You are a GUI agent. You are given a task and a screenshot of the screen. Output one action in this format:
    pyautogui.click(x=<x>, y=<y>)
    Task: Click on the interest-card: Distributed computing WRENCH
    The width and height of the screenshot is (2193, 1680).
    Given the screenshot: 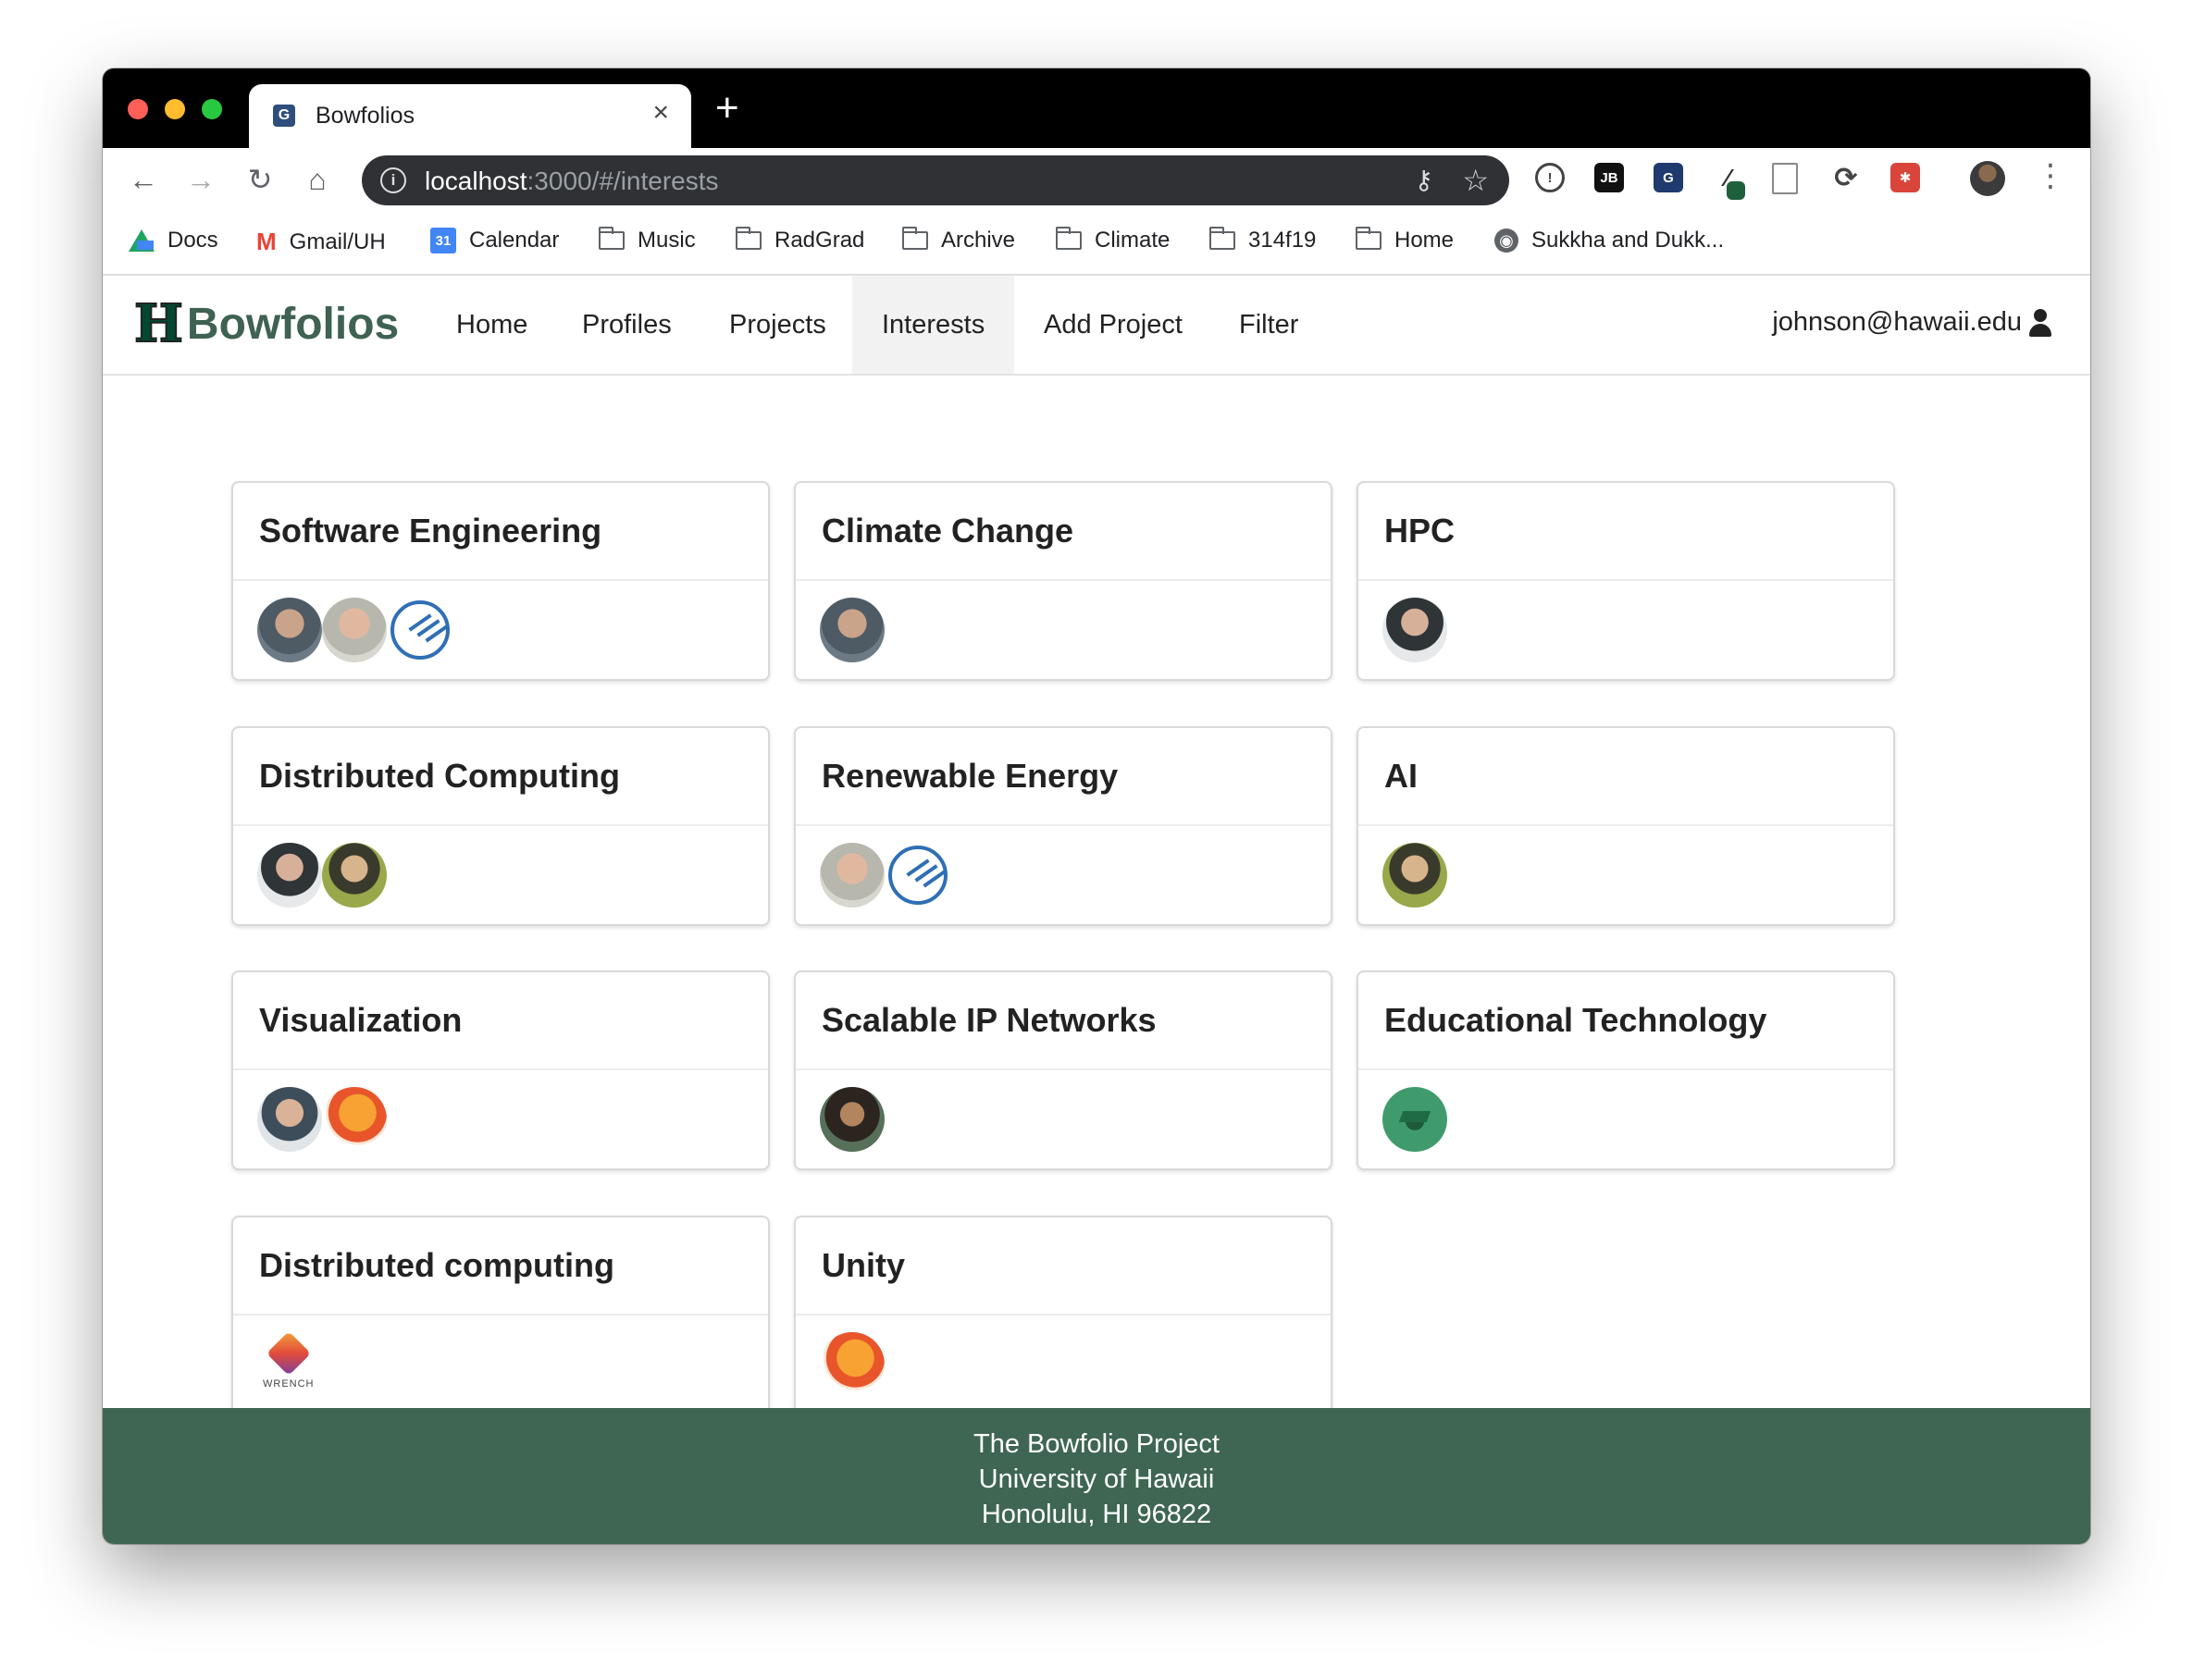 What is the action you would take?
    pyautogui.click(x=500, y=1315)
    